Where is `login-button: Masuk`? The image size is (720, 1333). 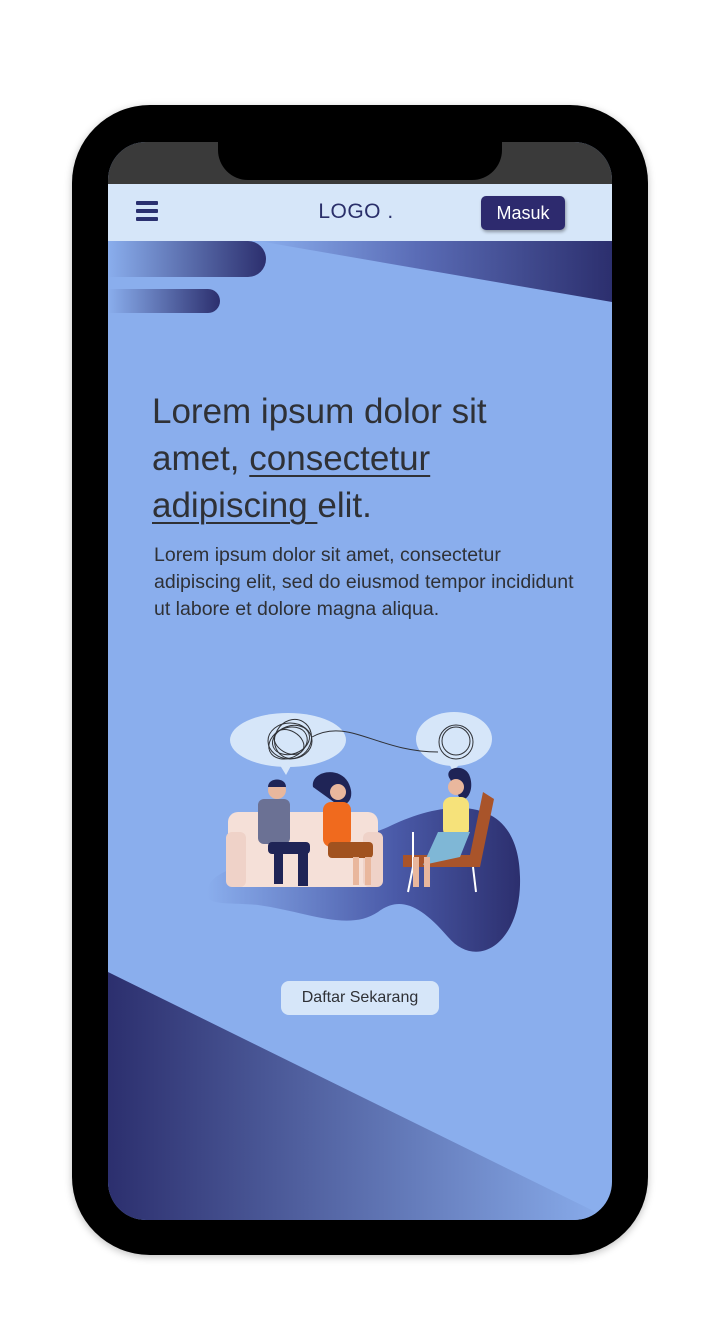 login-button: Masuk is located at coordinates (523, 213).